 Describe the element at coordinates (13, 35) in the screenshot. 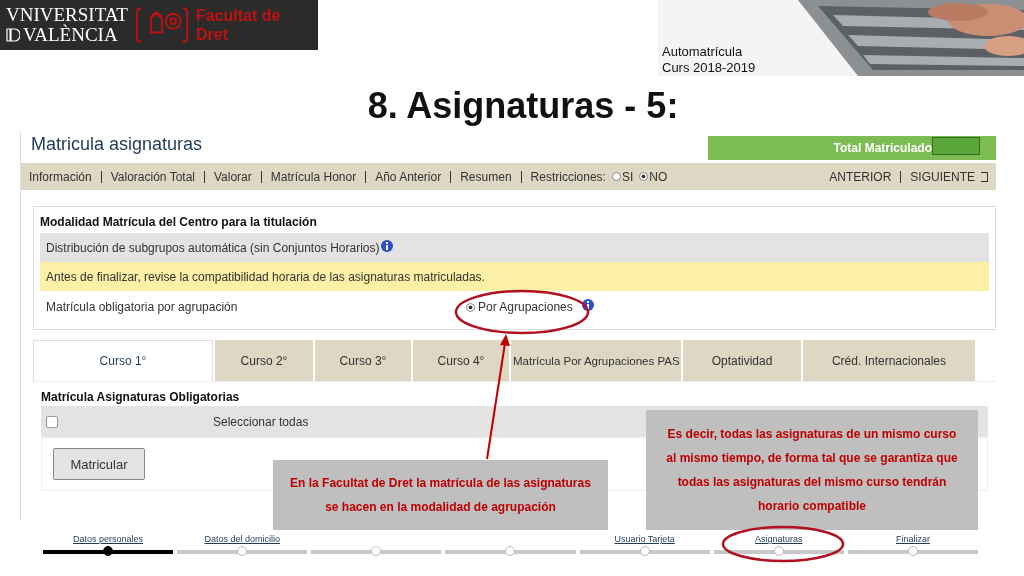

I see `monogram-icon` at that location.